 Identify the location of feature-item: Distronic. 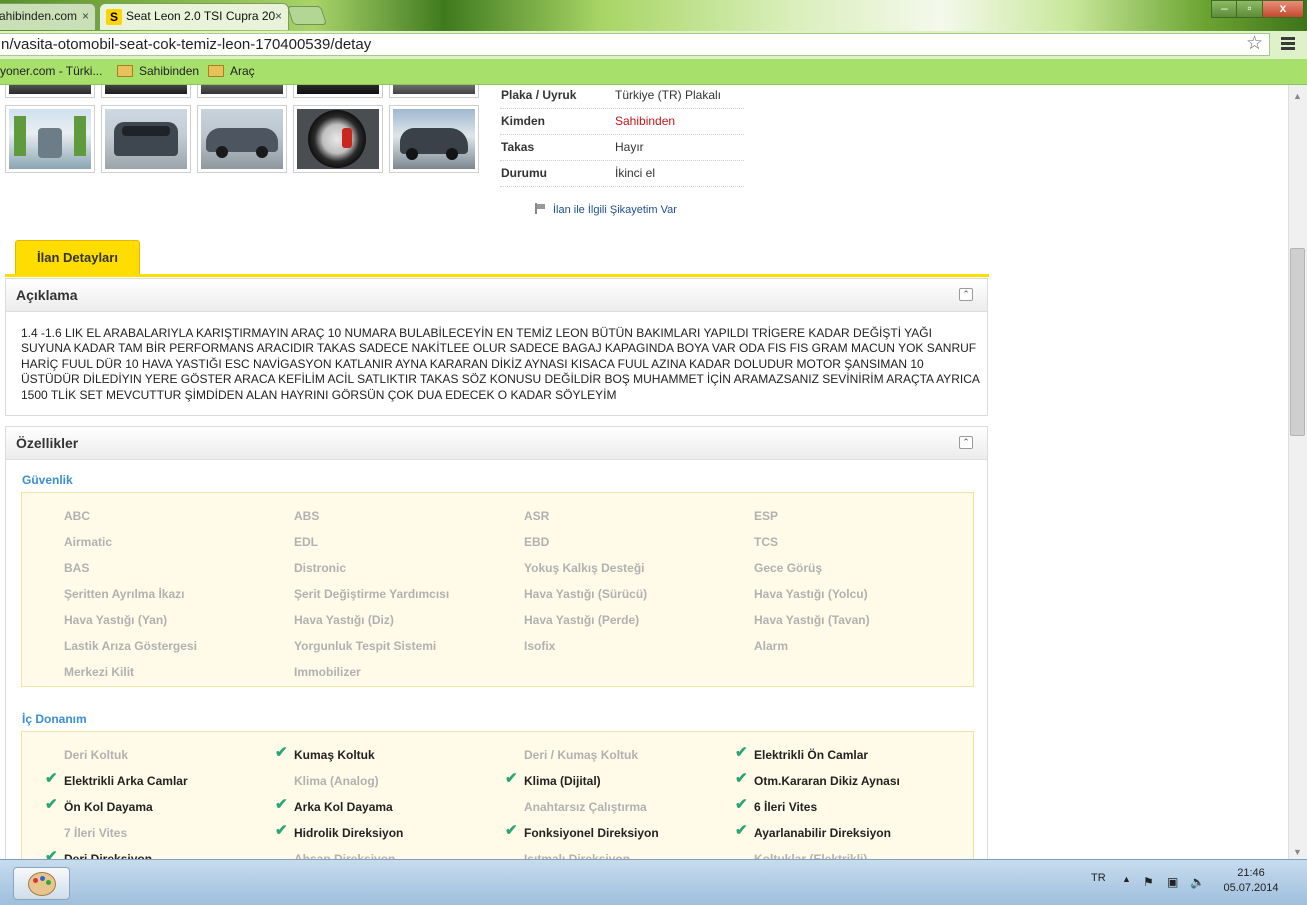
(320, 568).